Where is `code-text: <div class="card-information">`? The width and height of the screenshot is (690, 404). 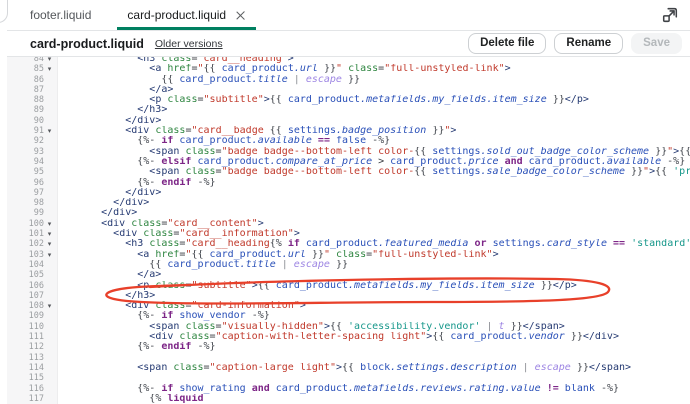 code-text: <div class="card-information"> is located at coordinates (215, 306).